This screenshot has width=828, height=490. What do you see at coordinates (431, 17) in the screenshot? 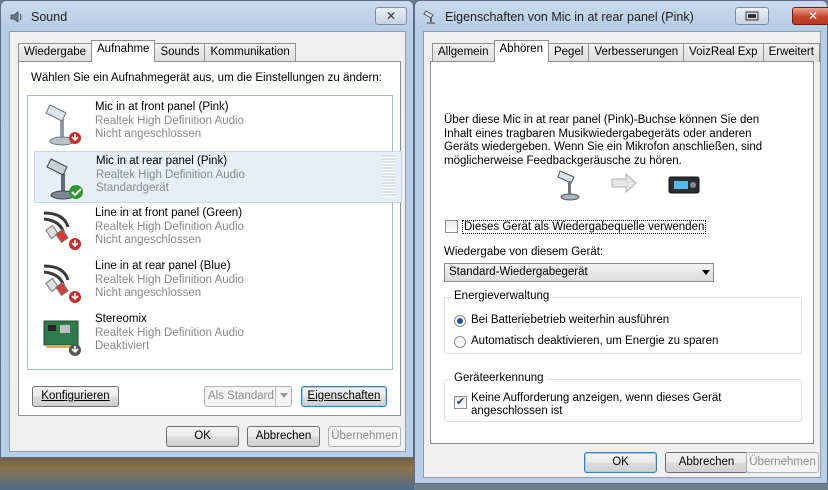
I see `microphone-small-icon` at bounding box center [431, 17].